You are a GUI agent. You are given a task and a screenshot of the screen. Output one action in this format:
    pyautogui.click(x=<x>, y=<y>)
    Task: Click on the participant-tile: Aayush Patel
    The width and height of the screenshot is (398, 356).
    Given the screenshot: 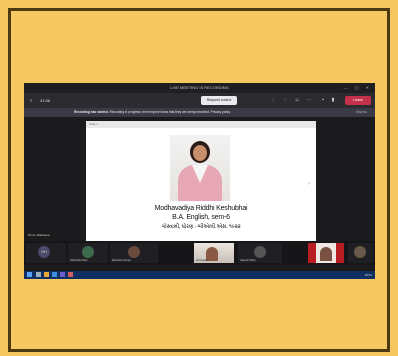 What is the action you would take?
    pyautogui.click(x=260, y=253)
    